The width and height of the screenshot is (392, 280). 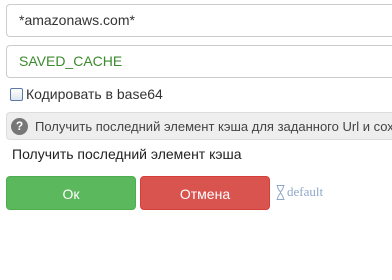 What do you see at coordinates (19, 126) in the screenshot?
I see `question-icon: ?` at bounding box center [19, 126].